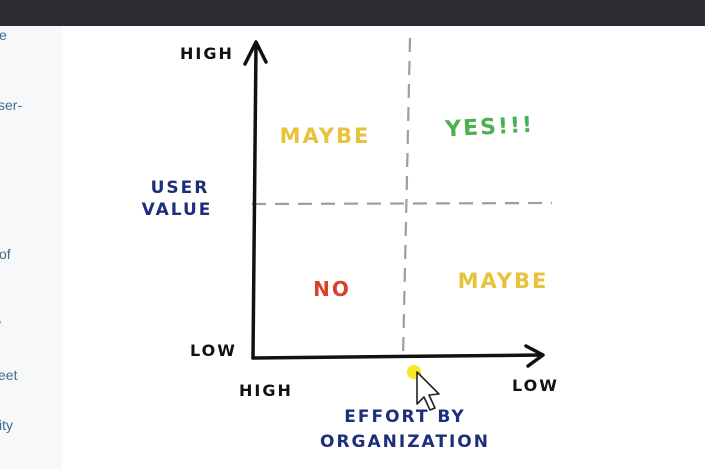 The image size is (705, 469). Describe the element at coordinates (325, 136) in the screenshot. I see `quadrant-top-left-label: MAYBE` at that location.